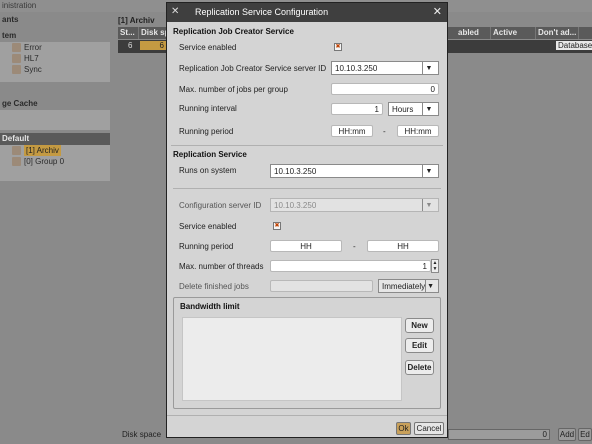 Image resolution: width=592 pixels, height=444 pixels. I want to click on delete-jobs-label: Delete finished jobs, so click(214, 286).